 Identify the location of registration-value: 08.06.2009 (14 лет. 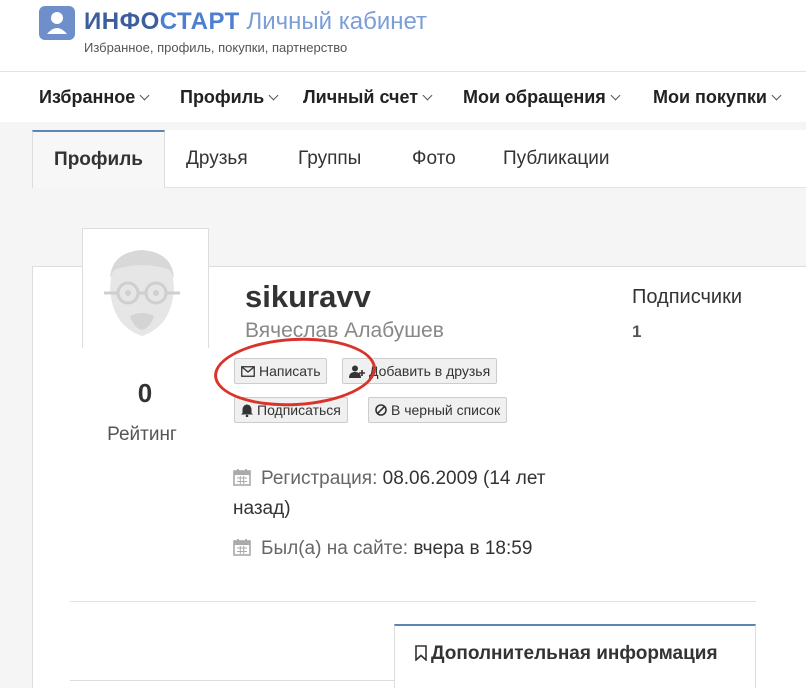
(464, 478).